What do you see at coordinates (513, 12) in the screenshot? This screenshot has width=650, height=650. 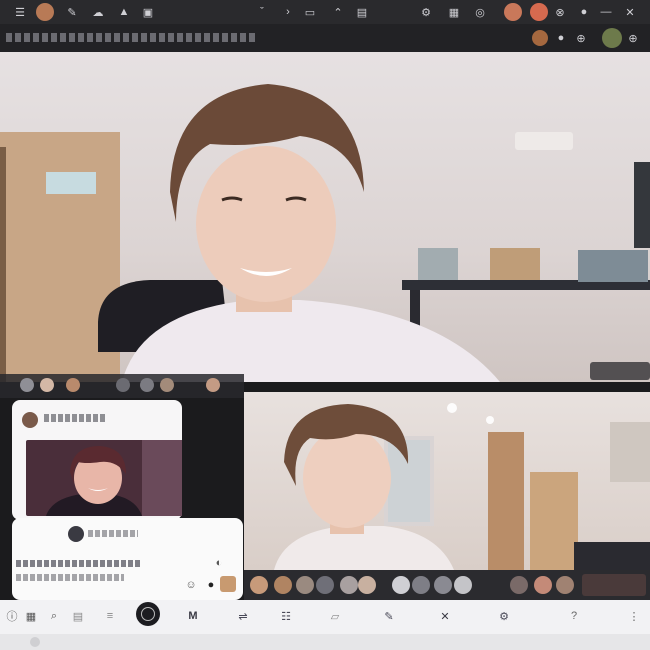 I see `record-icon` at bounding box center [513, 12].